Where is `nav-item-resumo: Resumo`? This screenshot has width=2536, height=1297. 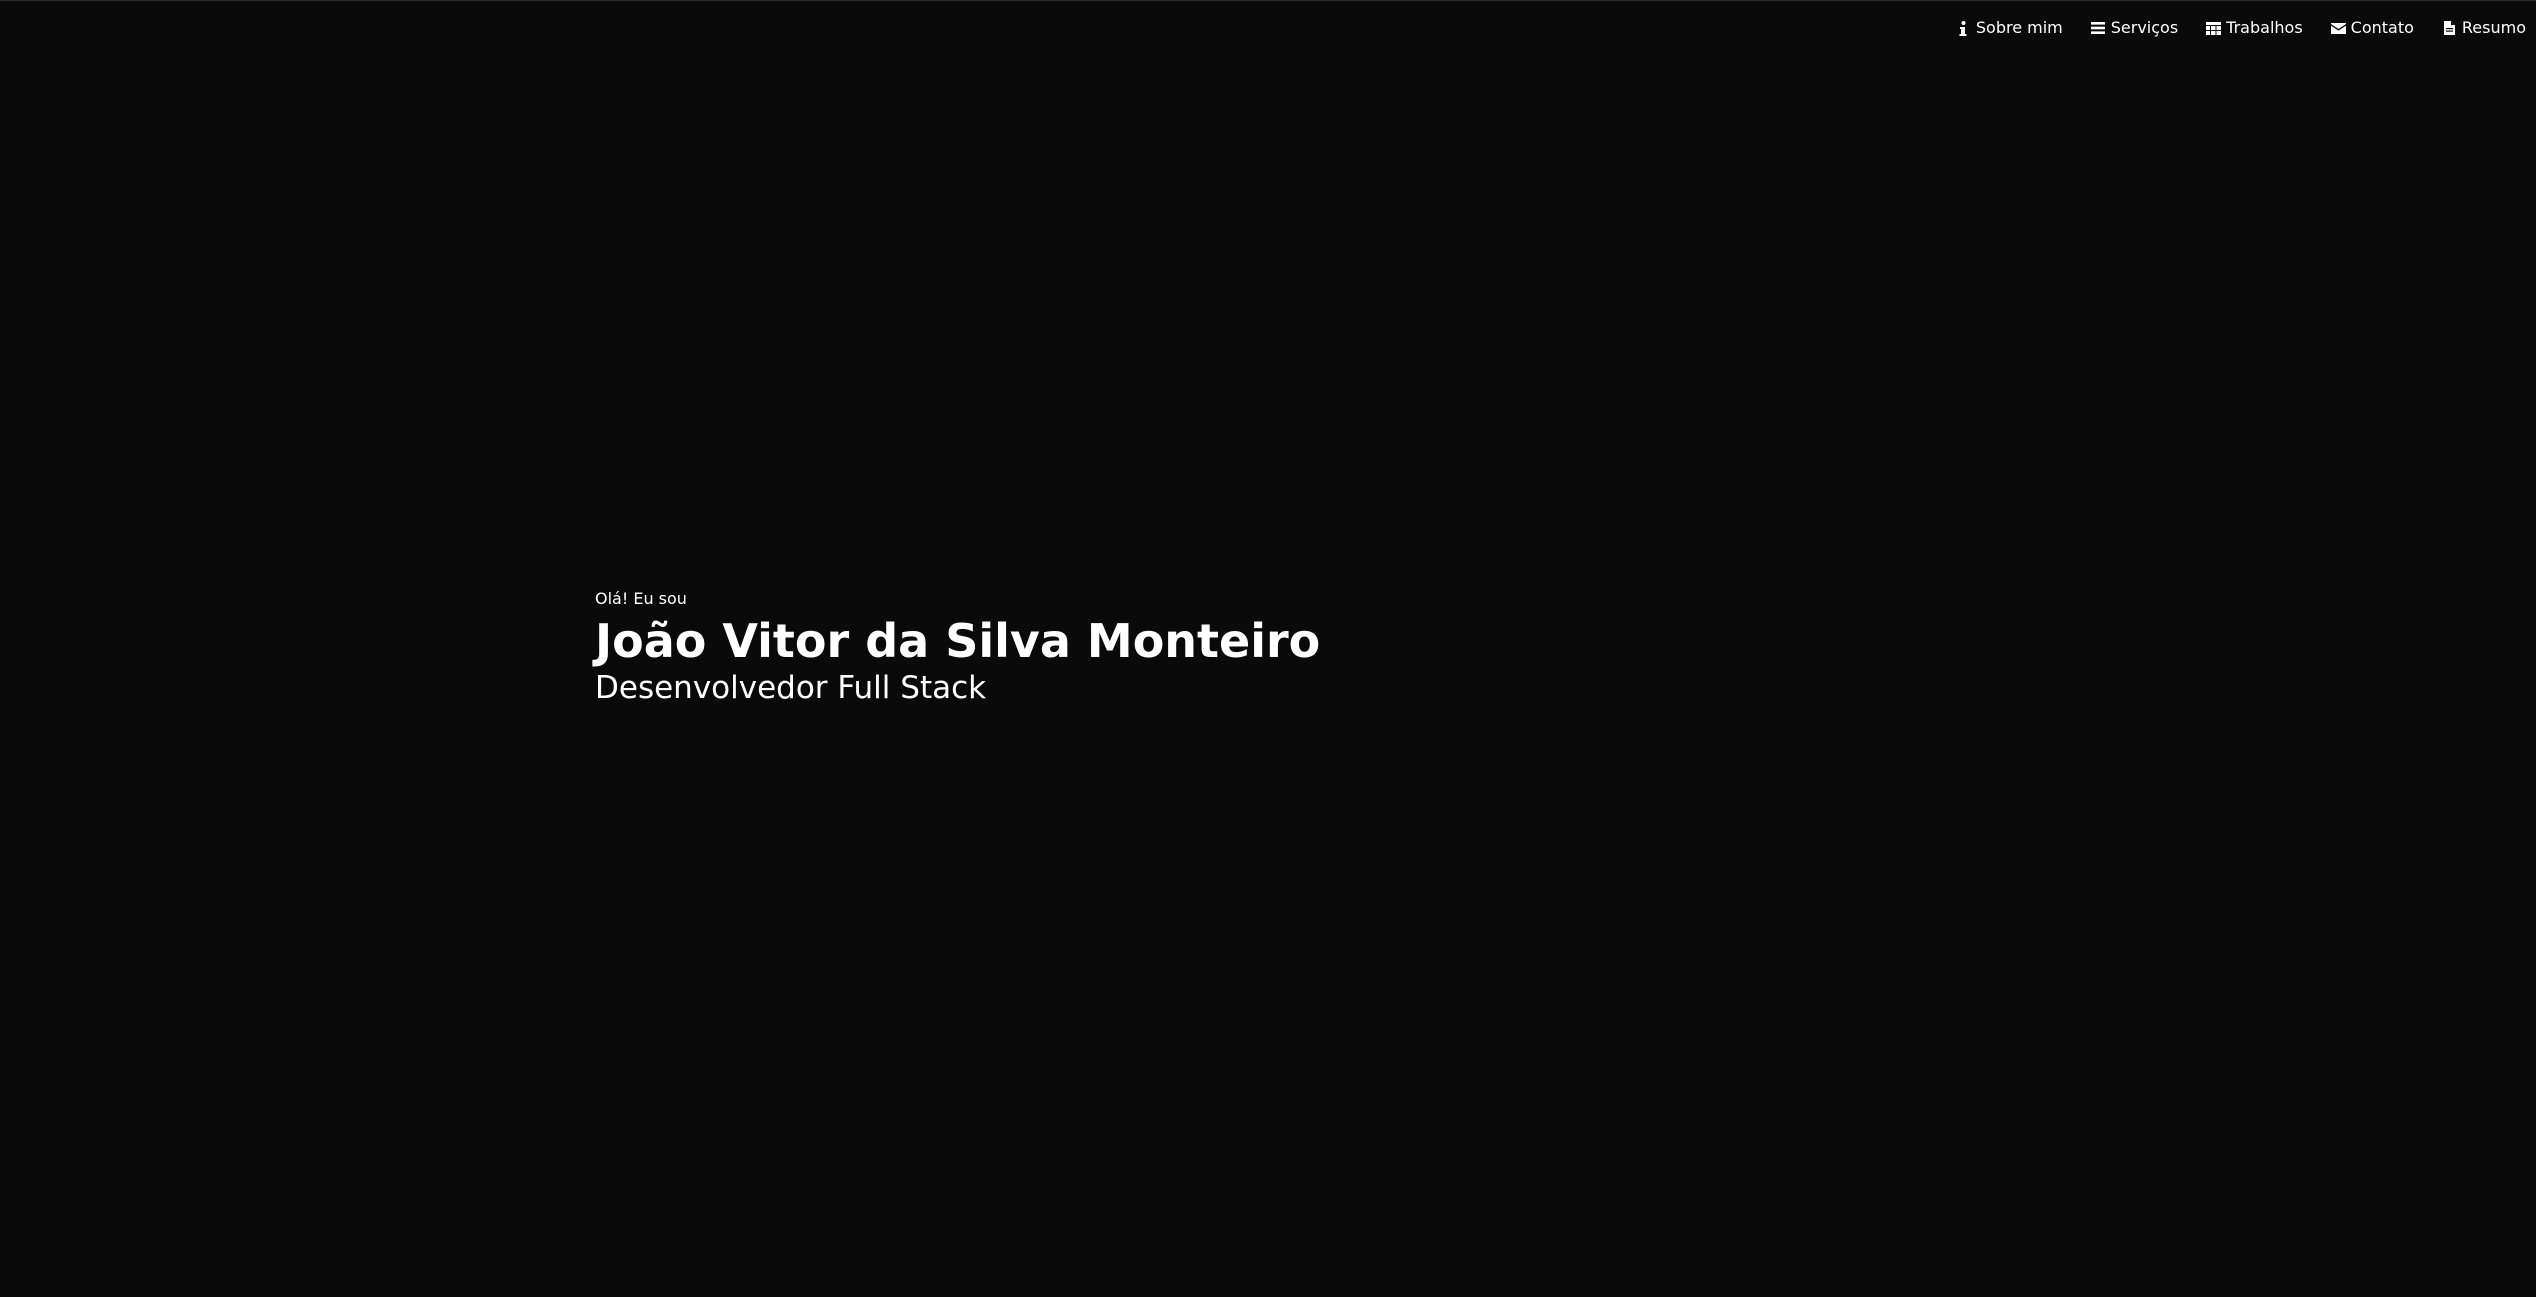 nav-item-resumo: Resumo is located at coordinates (2484, 28).